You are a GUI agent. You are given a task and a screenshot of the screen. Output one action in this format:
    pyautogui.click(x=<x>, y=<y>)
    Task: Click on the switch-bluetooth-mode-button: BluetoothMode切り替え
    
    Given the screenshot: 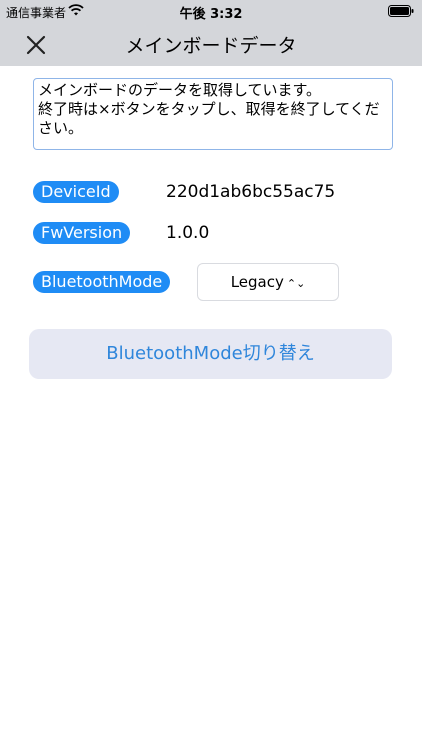 What is the action you would take?
    pyautogui.click(x=210, y=354)
    